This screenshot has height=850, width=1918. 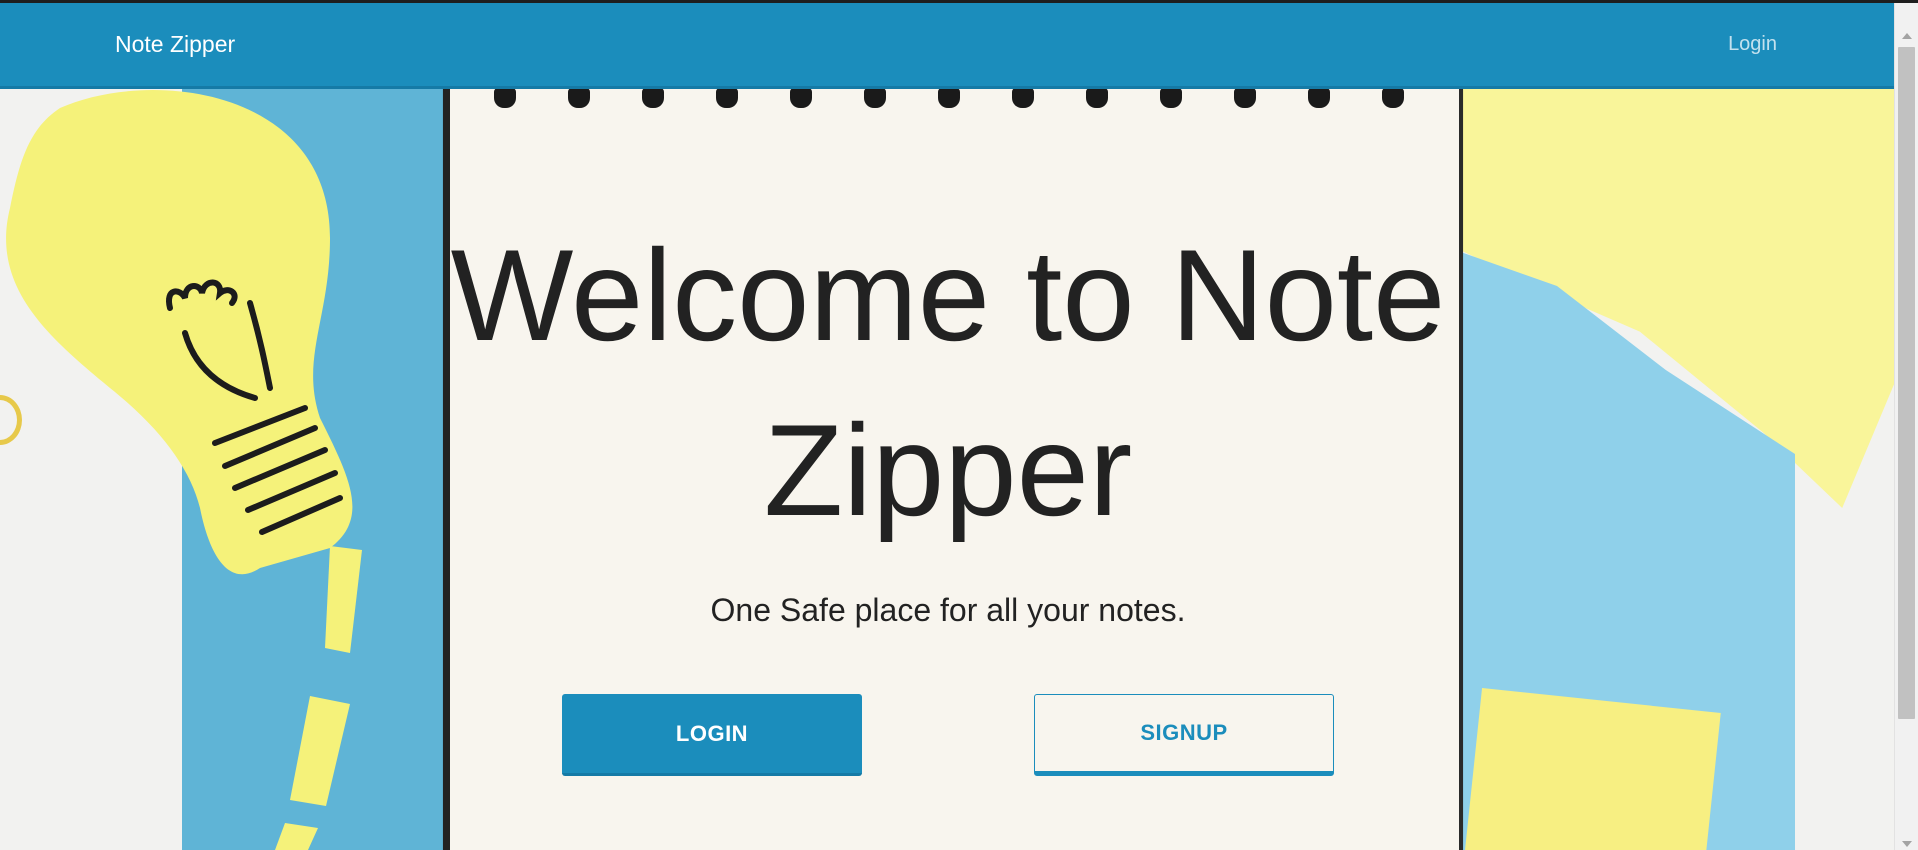 I want to click on hero-buttons: LOGIN SIGNUP, so click(x=948, y=735).